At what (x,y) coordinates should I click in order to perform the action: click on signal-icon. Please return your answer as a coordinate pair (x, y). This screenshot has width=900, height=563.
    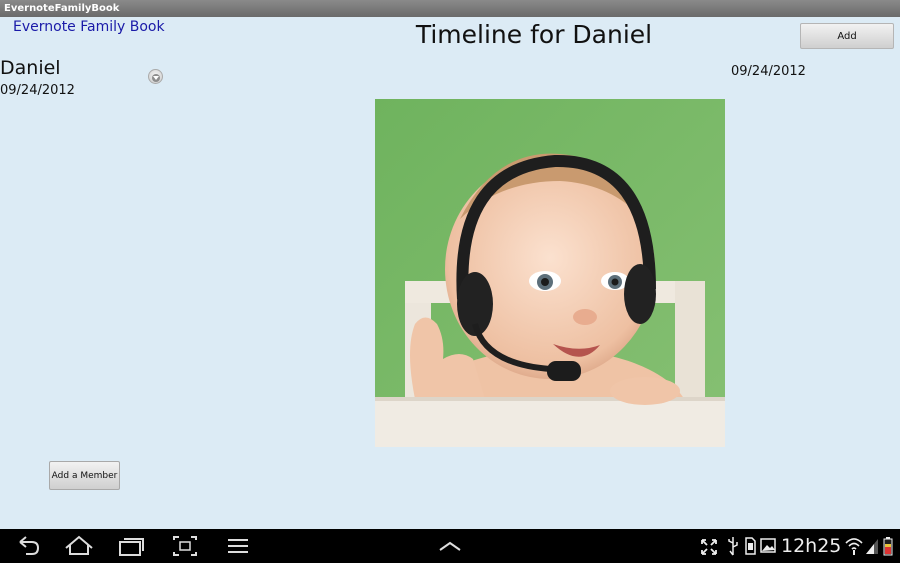
    Looking at the image, I should click on (872, 546).